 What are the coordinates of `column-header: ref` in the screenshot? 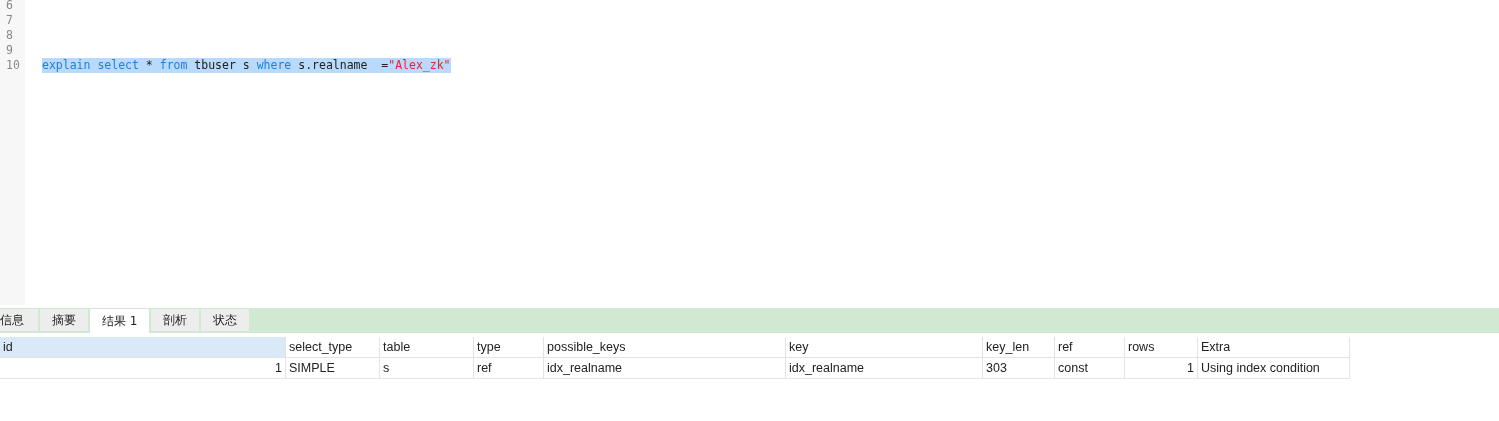 It's located at (1090, 347).